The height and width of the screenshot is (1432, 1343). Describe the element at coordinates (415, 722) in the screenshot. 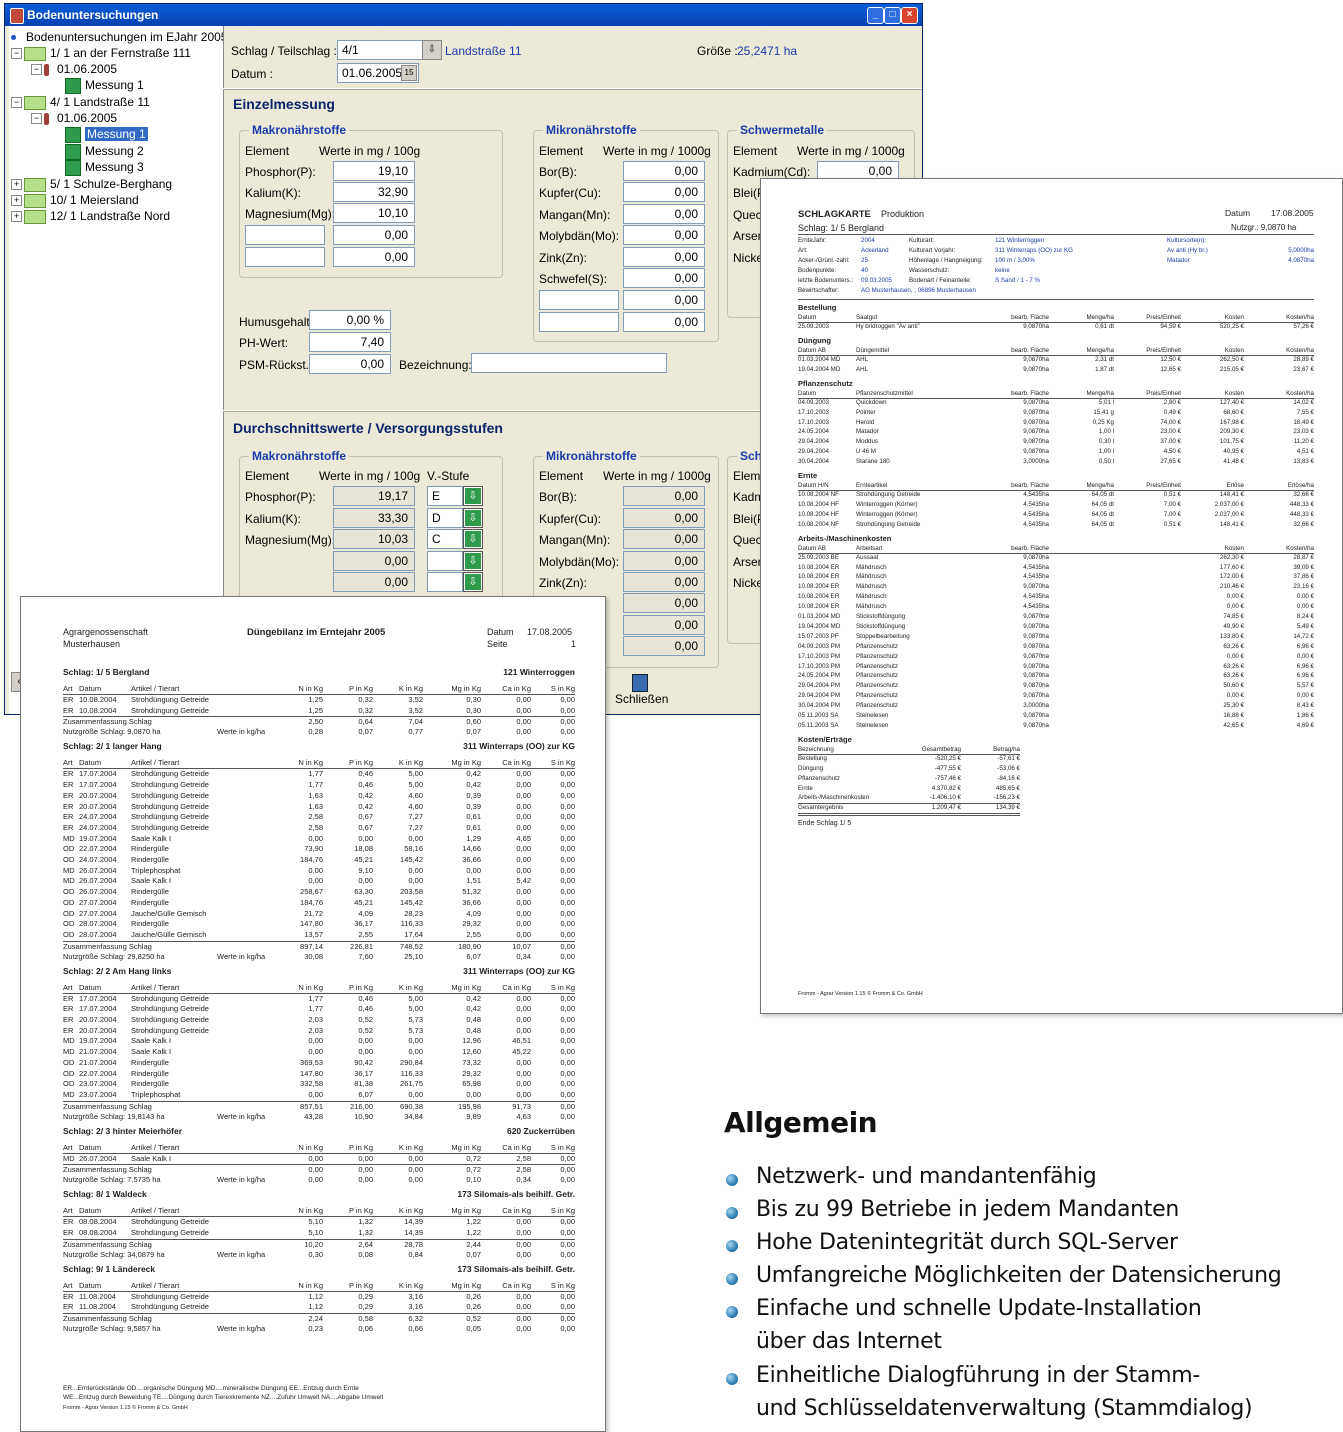

I see `cell: 7,04` at that location.